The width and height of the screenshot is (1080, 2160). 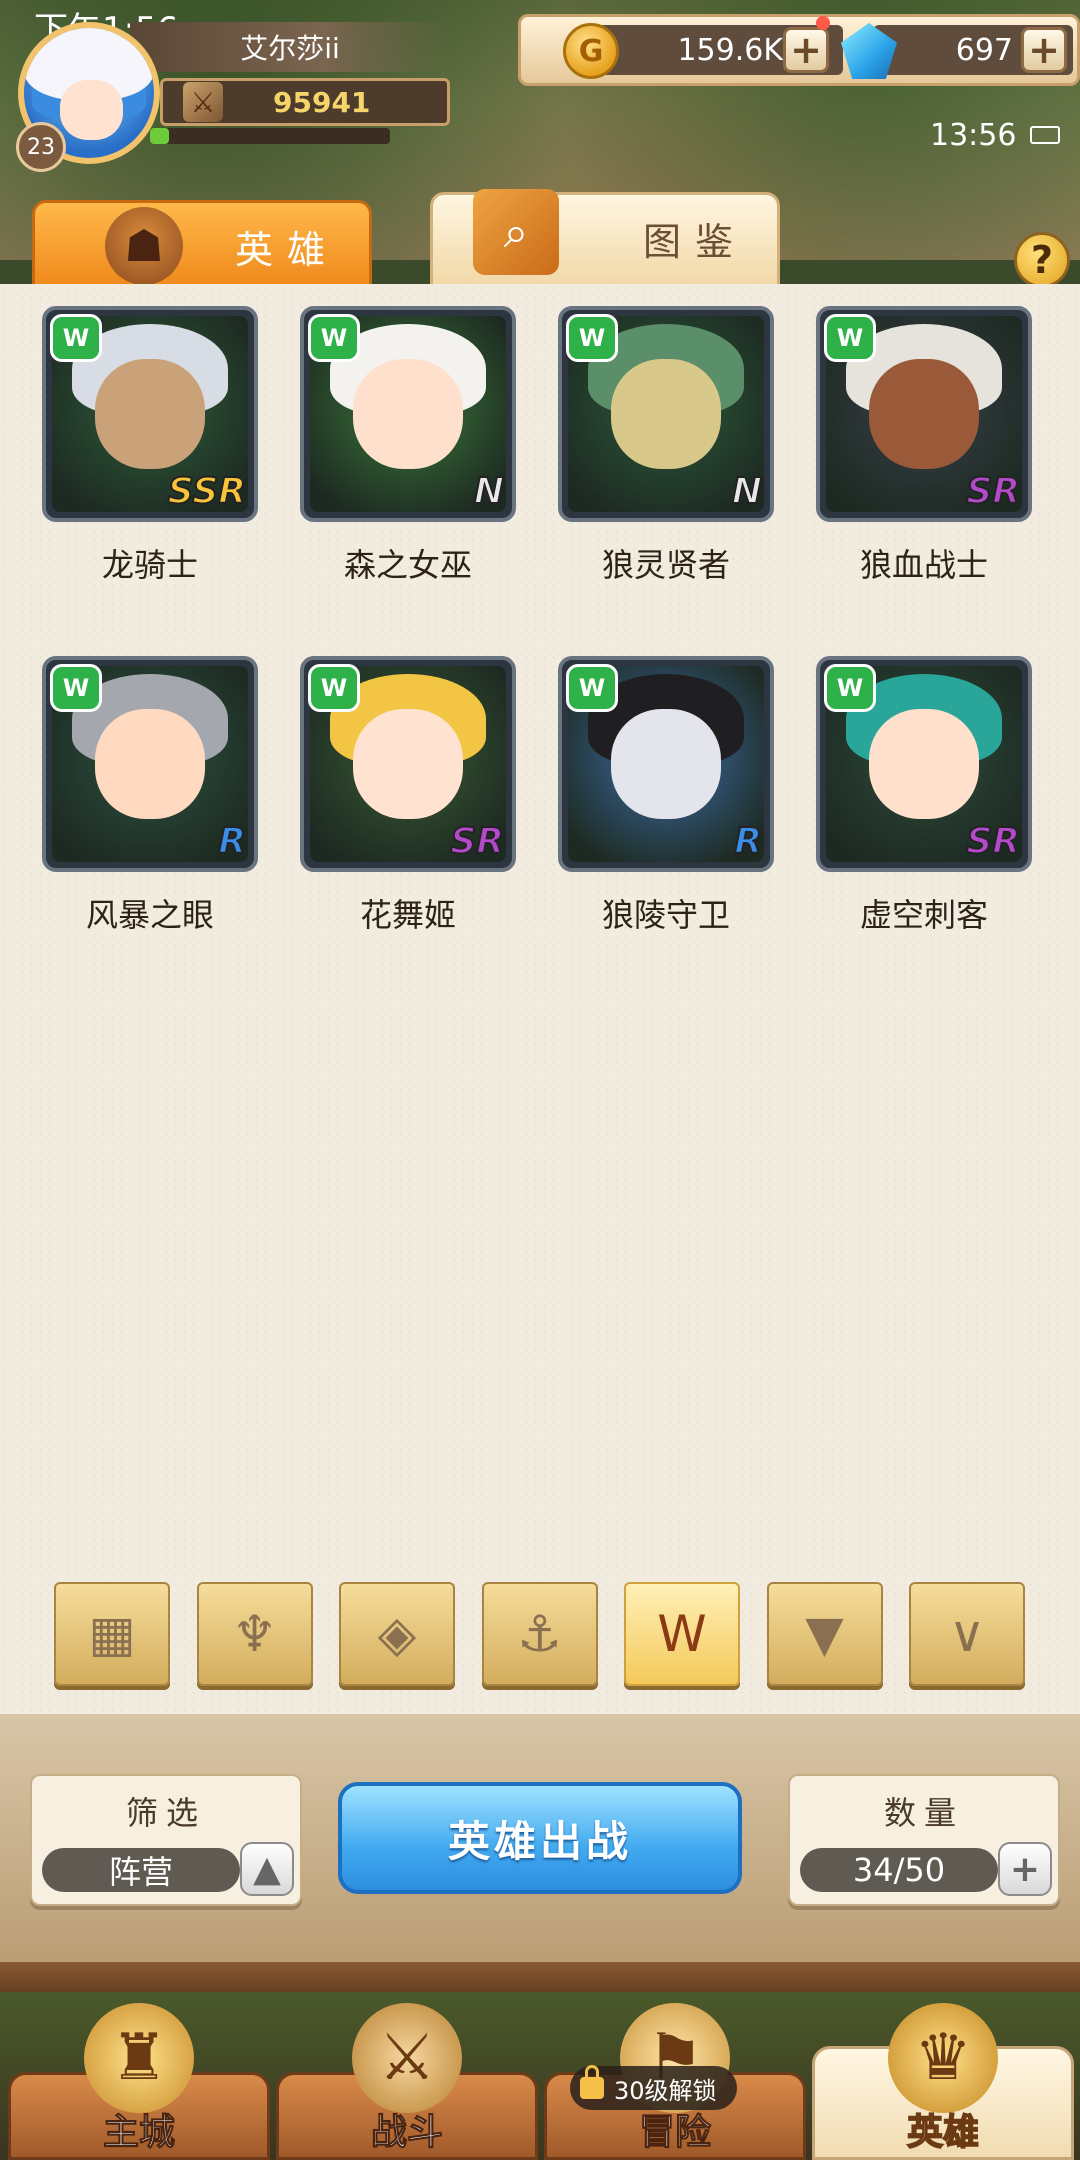 I want to click on battery-icon, so click(x=1045, y=135).